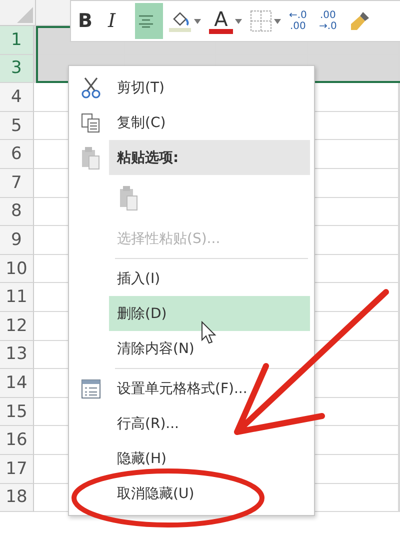 This screenshot has width=400, height=536. I want to click on row-header: 13, so click(17, 355).